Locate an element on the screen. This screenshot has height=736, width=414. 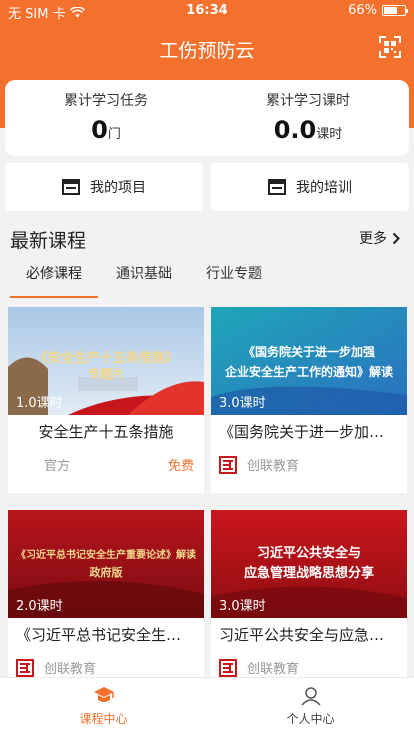
stat-unit: 门 is located at coordinates (114, 134).